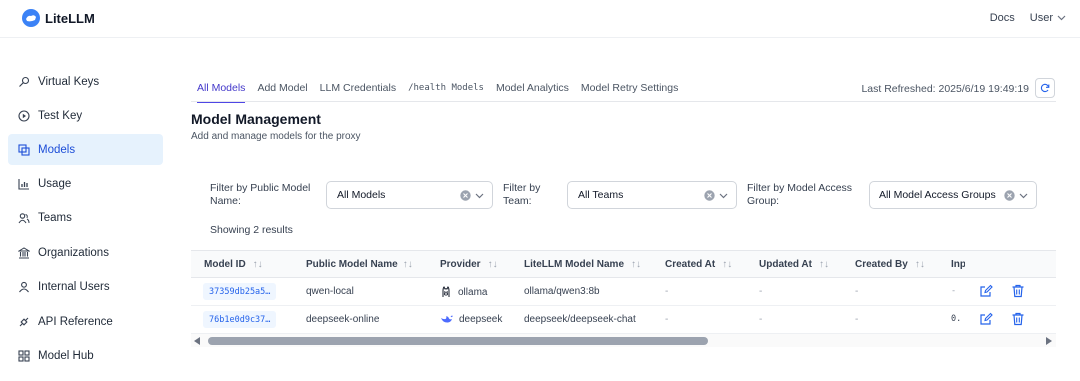 The image size is (1080, 381). What do you see at coordinates (276, 136) in the screenshot?
I see `page-subtitle: Add and manage models for the proxy` at bounding box center [276, 136].